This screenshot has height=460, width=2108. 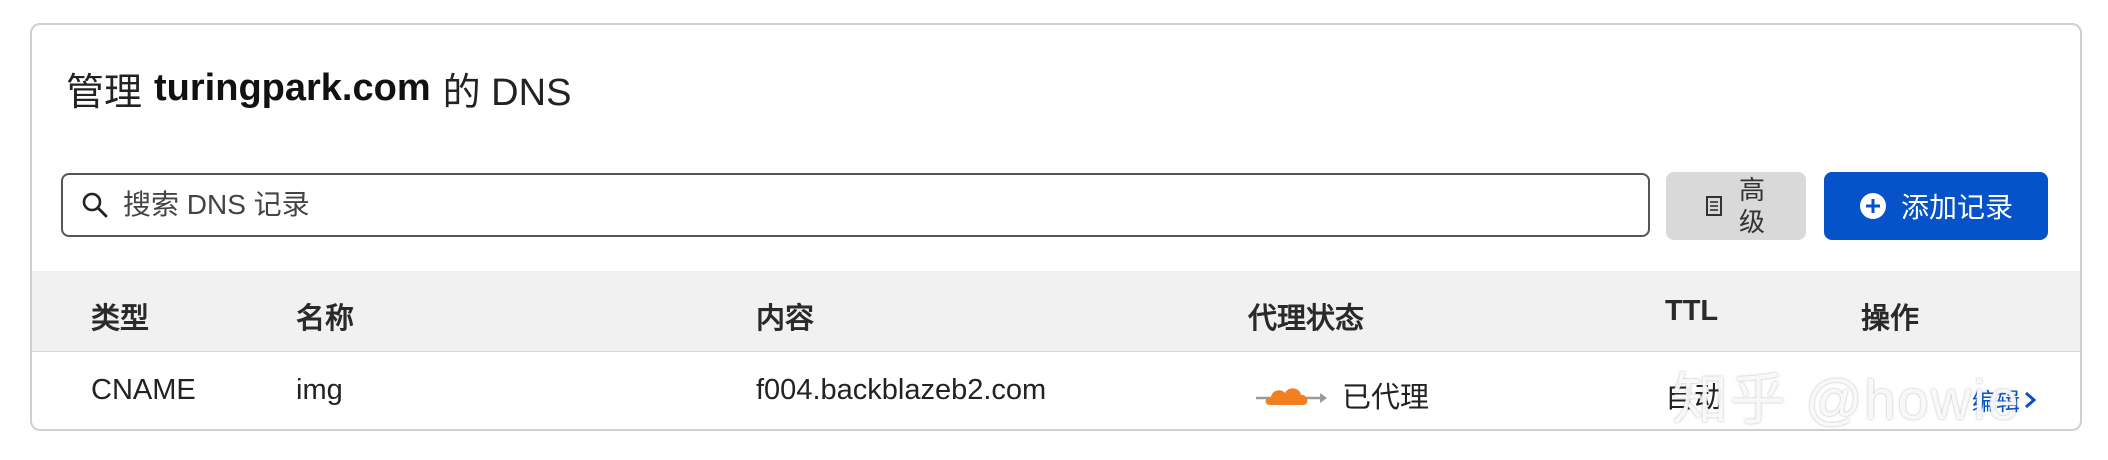 I want to click on chevron-right-icon, so click(x=2031, y=399).